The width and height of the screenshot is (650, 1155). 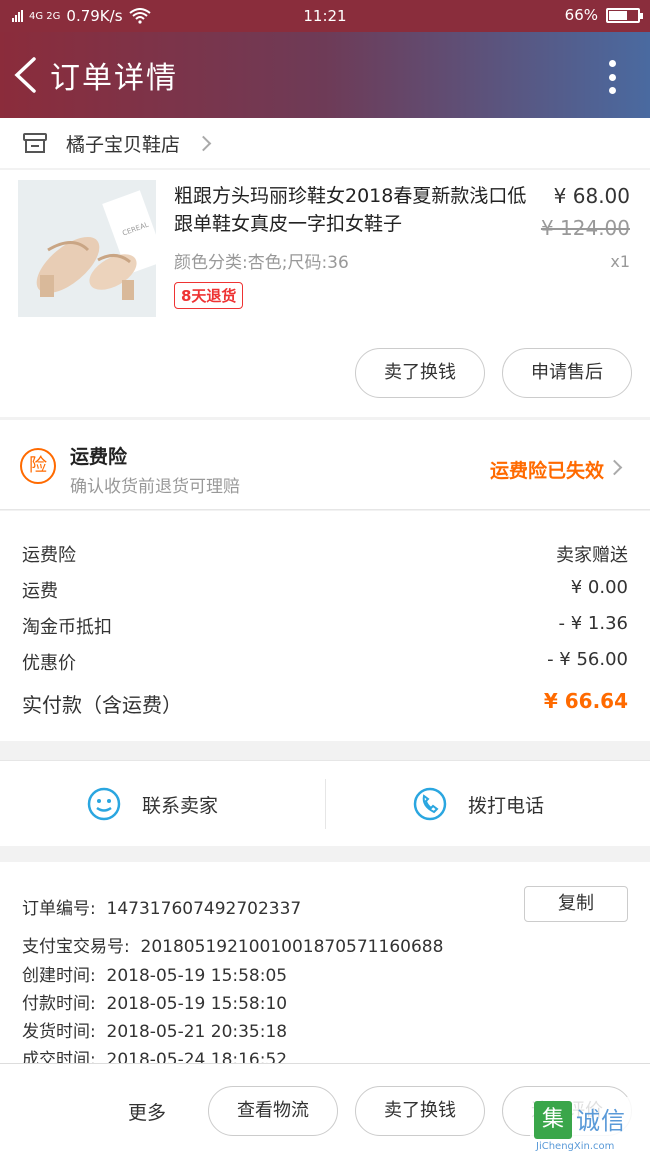 I want to click on created-time: 2018-05-19 15:58:05, so click(x=197, y=976).